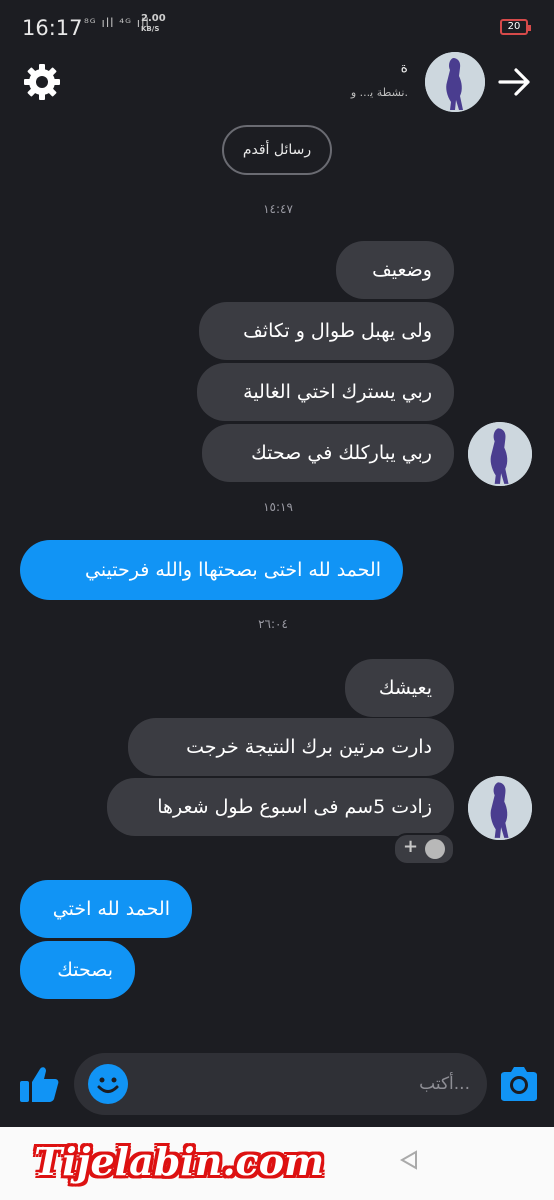  I want to click on camera-icon, so click(519, 1084).